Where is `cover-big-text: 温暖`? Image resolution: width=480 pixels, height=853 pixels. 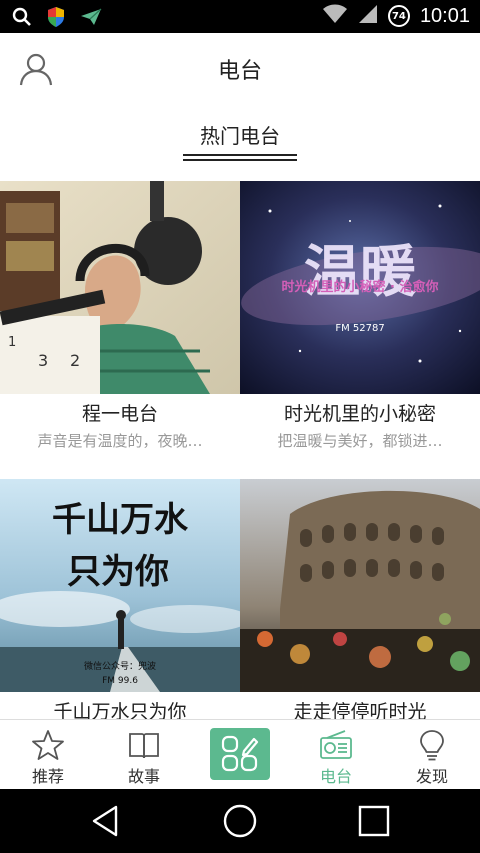 cover-big-text: 温暖 is located at coordinates (360, 272).